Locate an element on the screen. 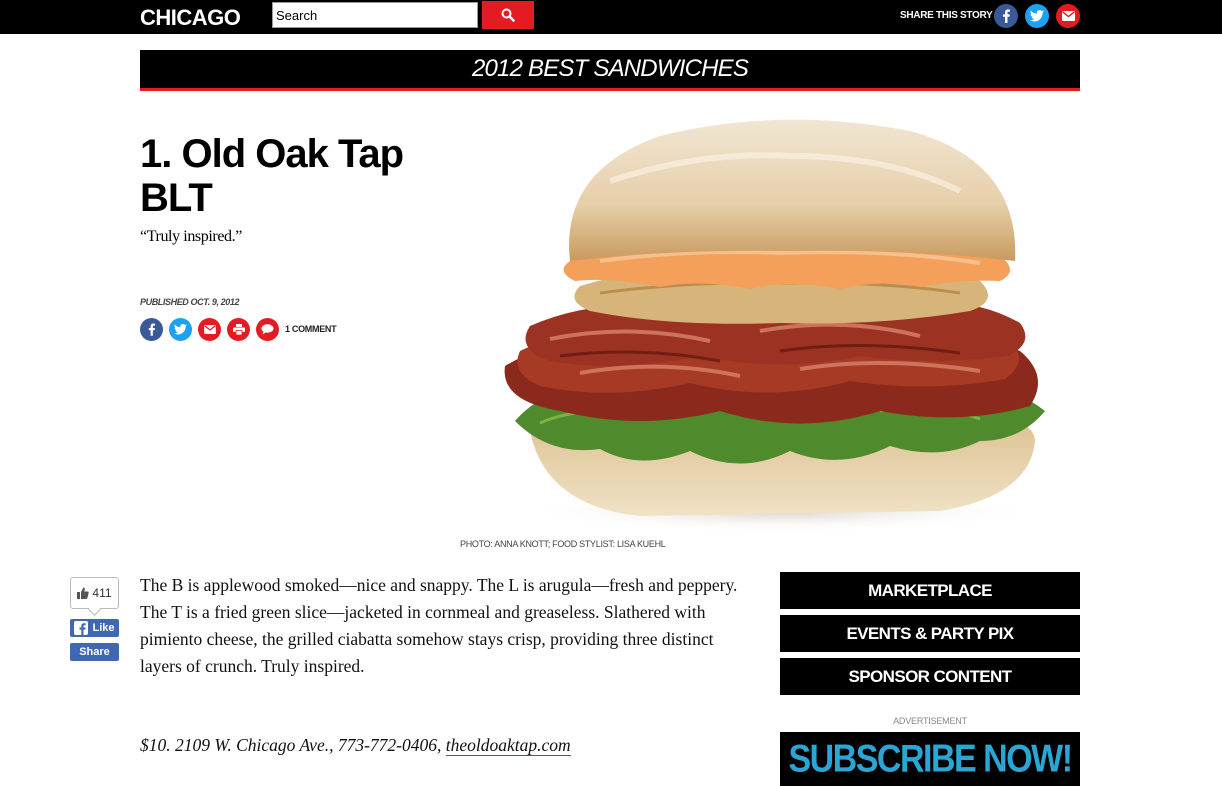  like-count-value: 411 is located at coordinates (102, 593).